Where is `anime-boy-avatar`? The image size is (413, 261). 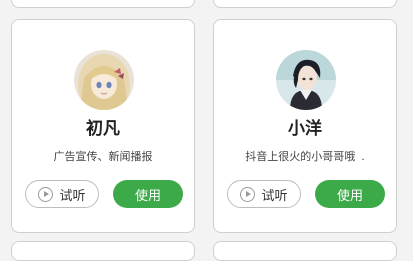
anime-boy-avatar is located at coordinates (306, 80).